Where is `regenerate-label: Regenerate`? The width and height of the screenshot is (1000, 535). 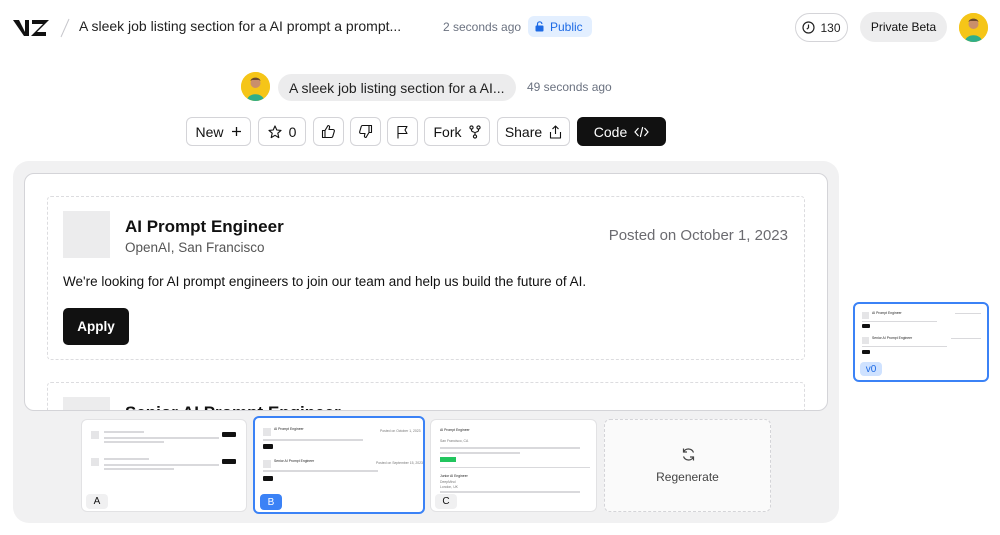 regenerate-label: Regenerate is located at coordinates (687, 477).